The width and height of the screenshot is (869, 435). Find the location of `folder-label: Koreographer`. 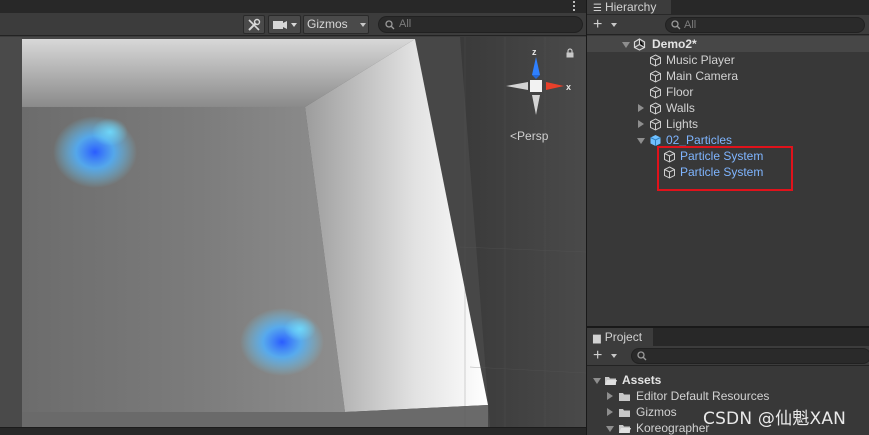

folder-label: Koreographer is located at coordinates (673, 428).